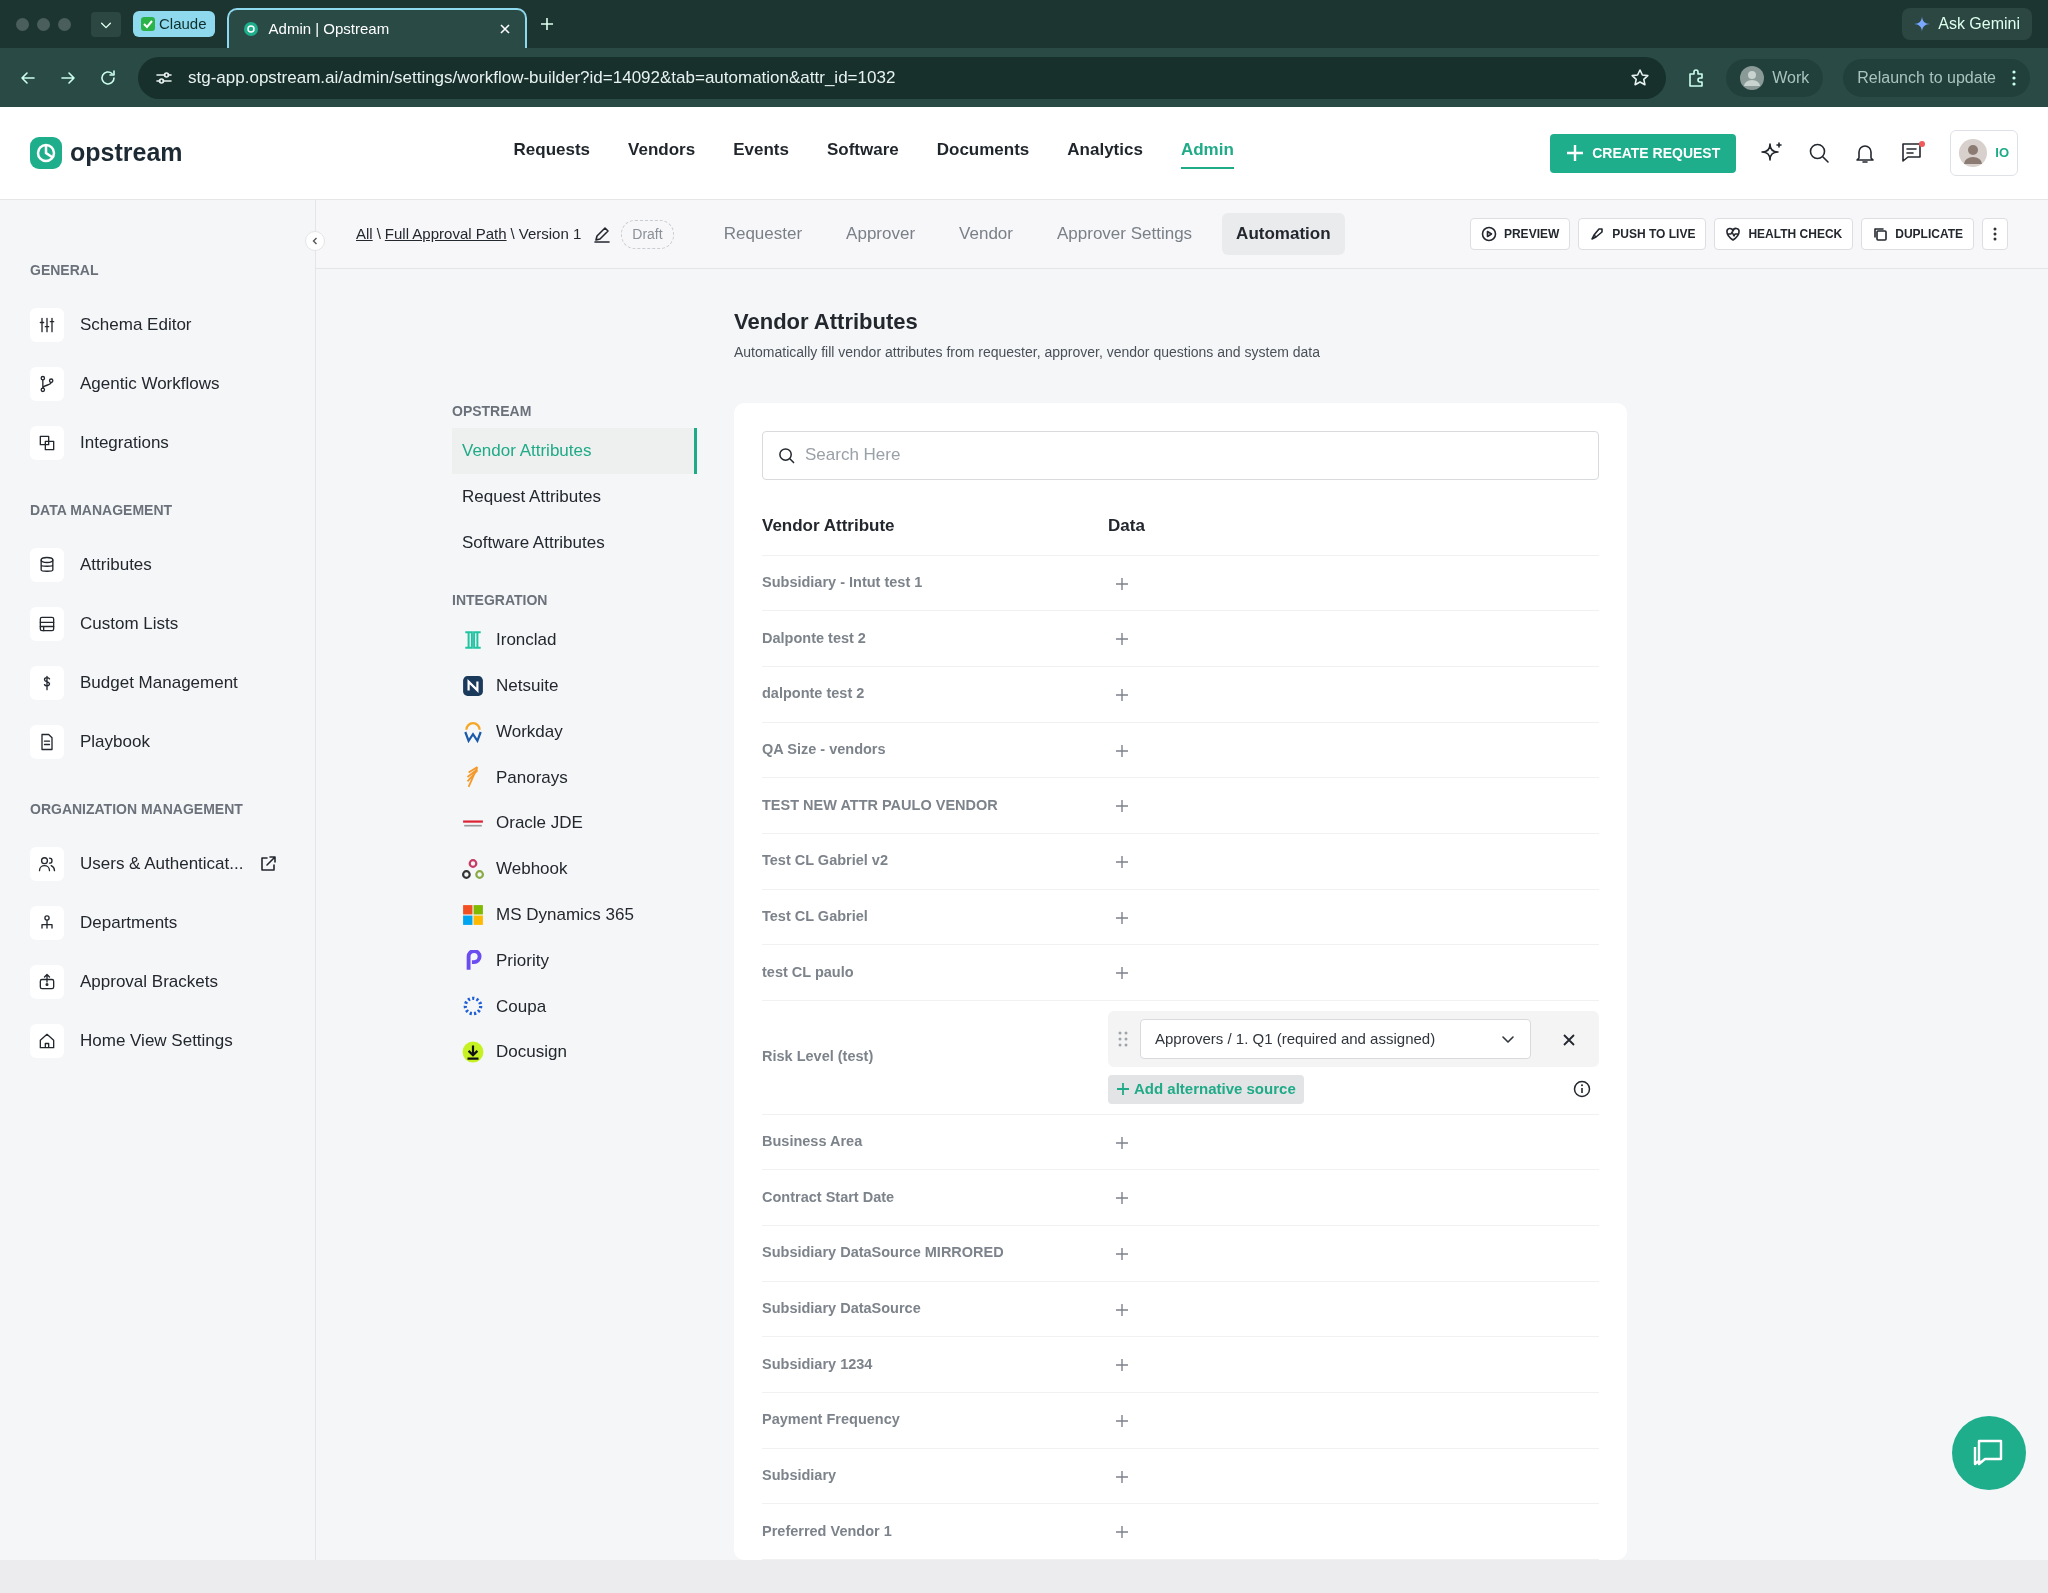  What do you see at coordinates (761, 153) in the screenshot?
I see `nav-link: Events` at bounding box center [761, 153].